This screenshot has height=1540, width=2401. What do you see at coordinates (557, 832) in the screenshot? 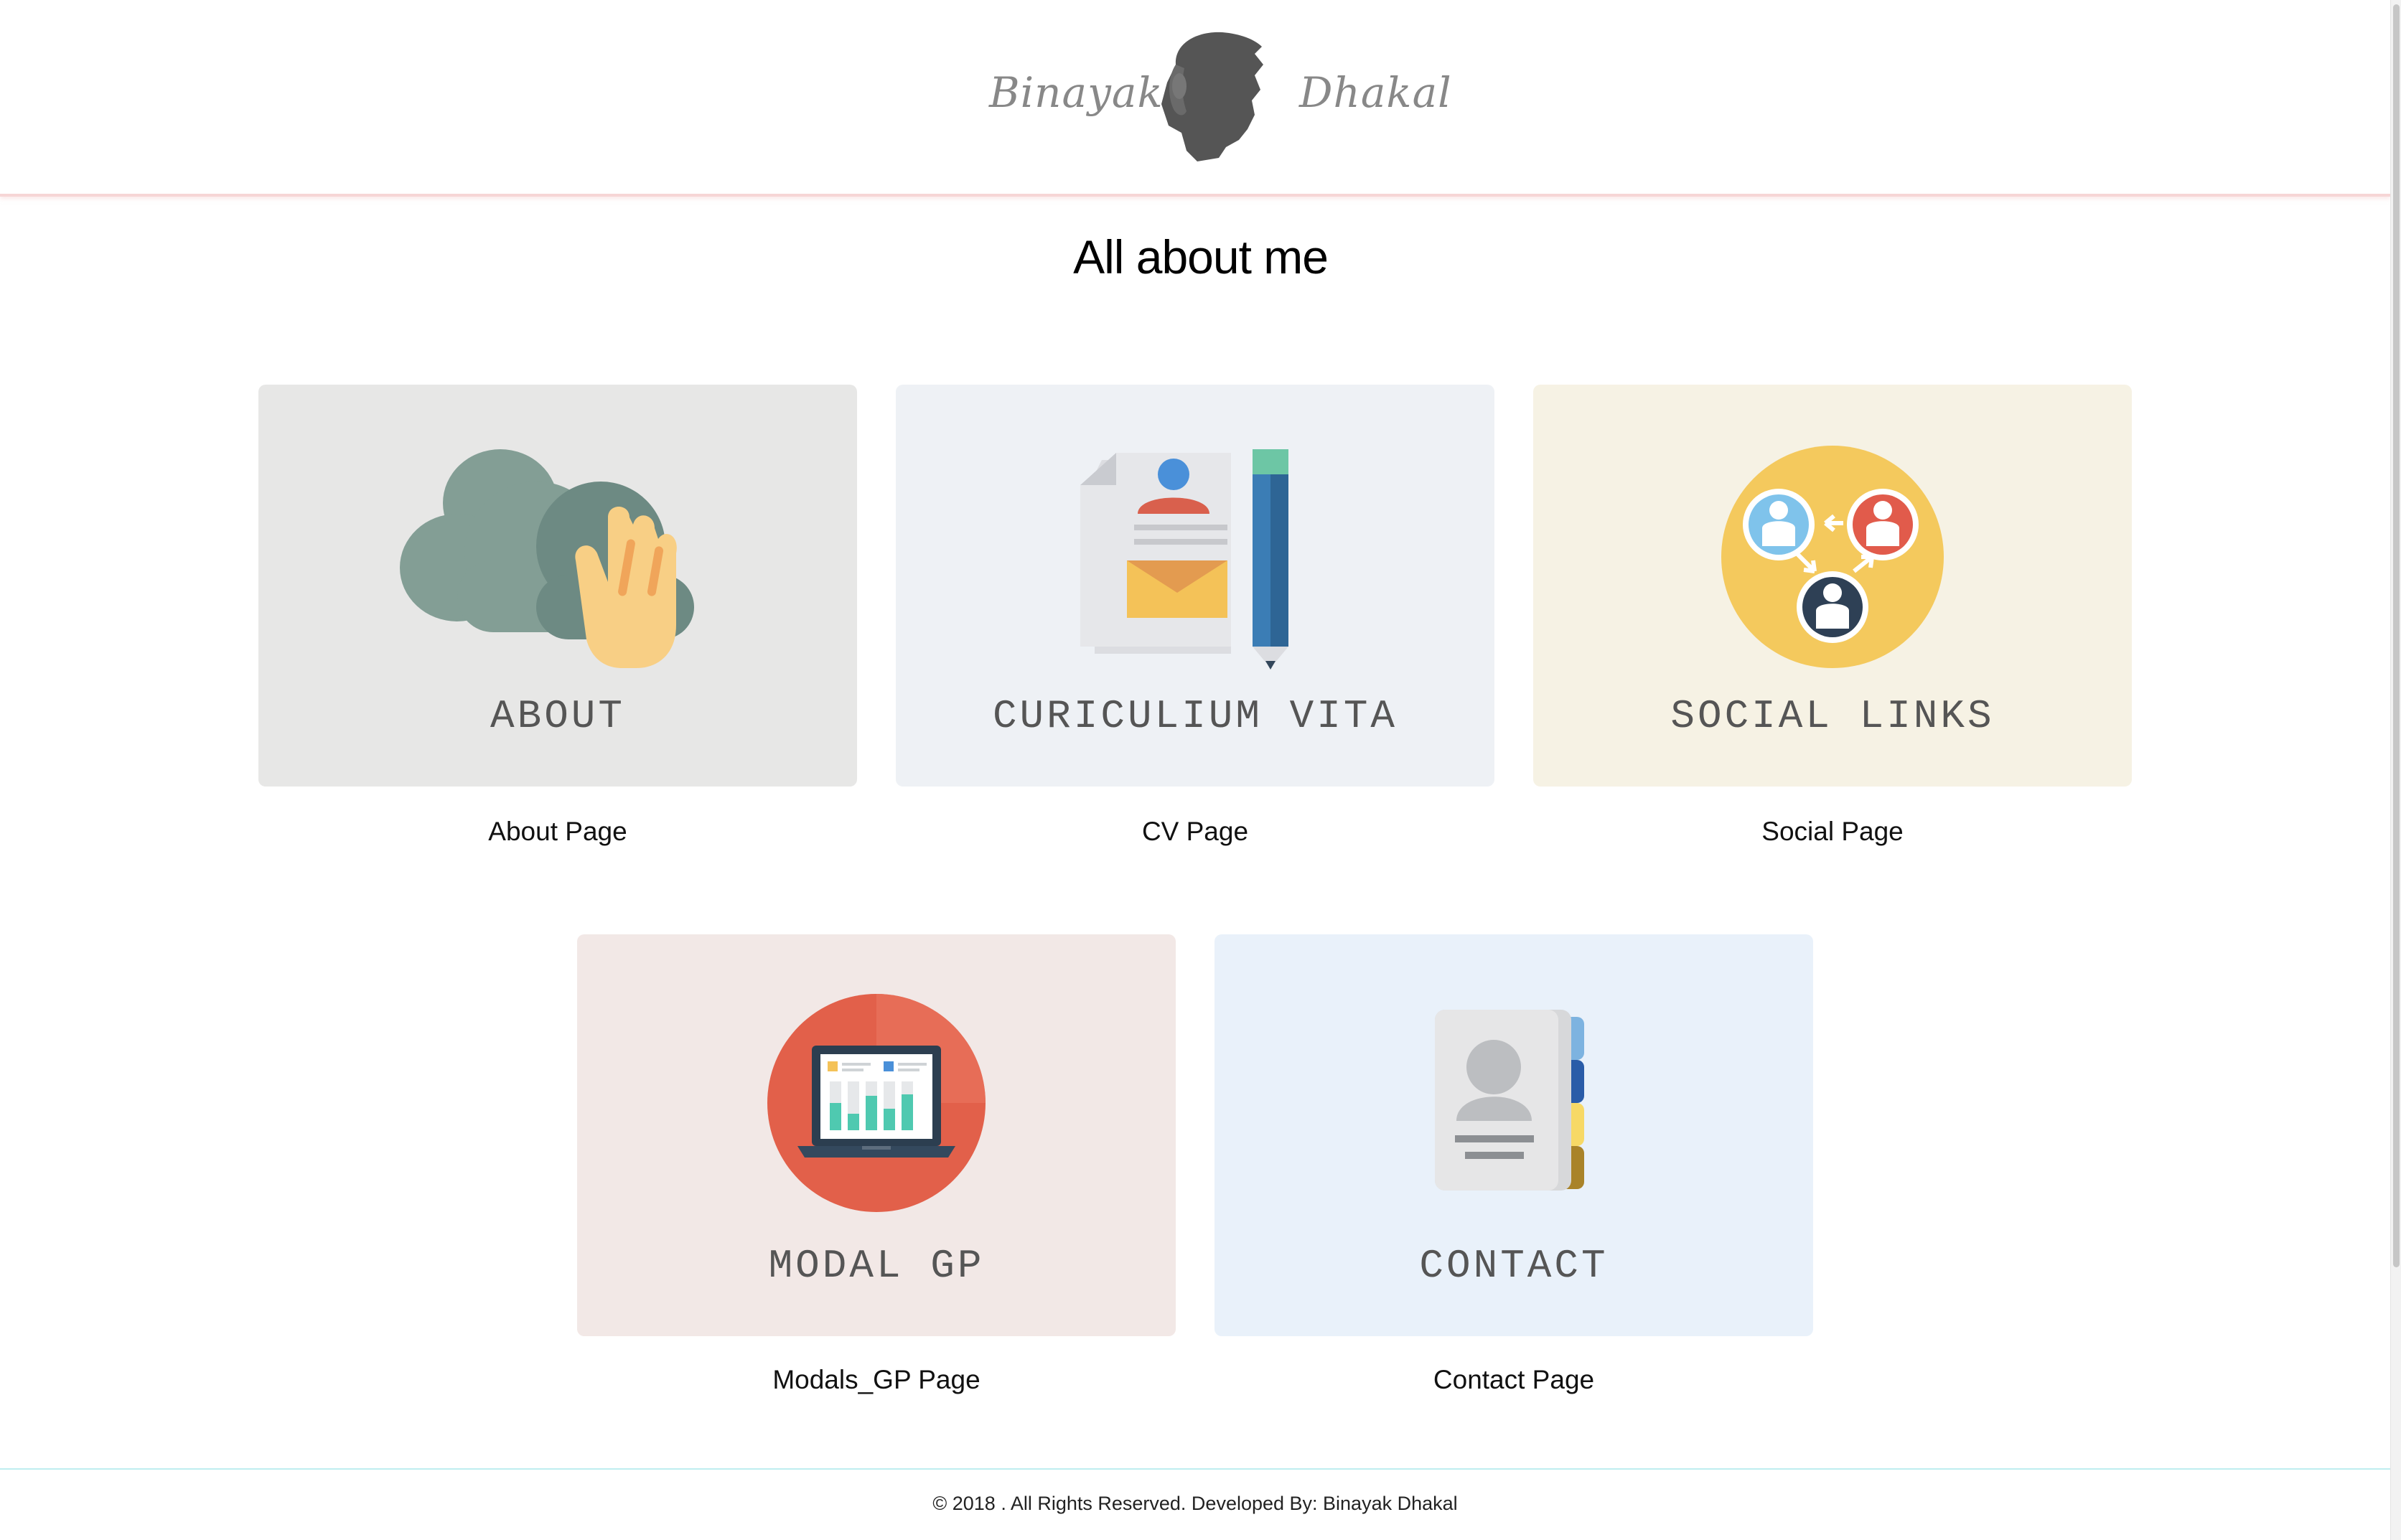
I see `about-page-caption: About Page` at bounding box center [557, 832].